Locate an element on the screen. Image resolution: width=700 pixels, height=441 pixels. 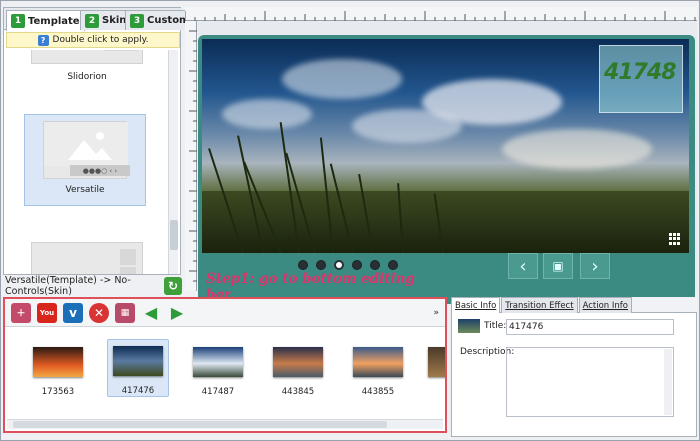
template-item-partial is located at coordinates (87, 258).